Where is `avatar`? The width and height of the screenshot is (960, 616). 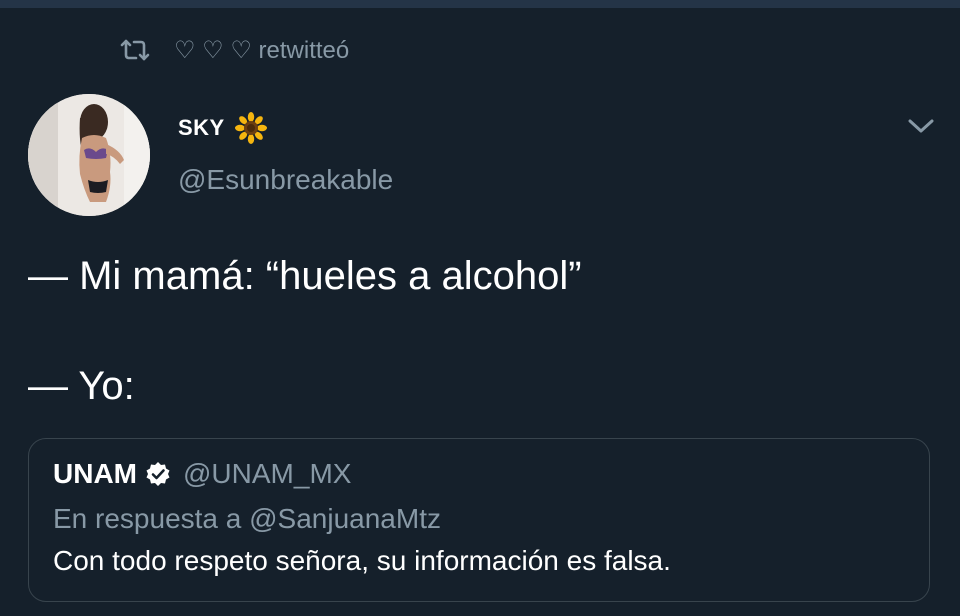 avatar is located at coordinates (89, 155).